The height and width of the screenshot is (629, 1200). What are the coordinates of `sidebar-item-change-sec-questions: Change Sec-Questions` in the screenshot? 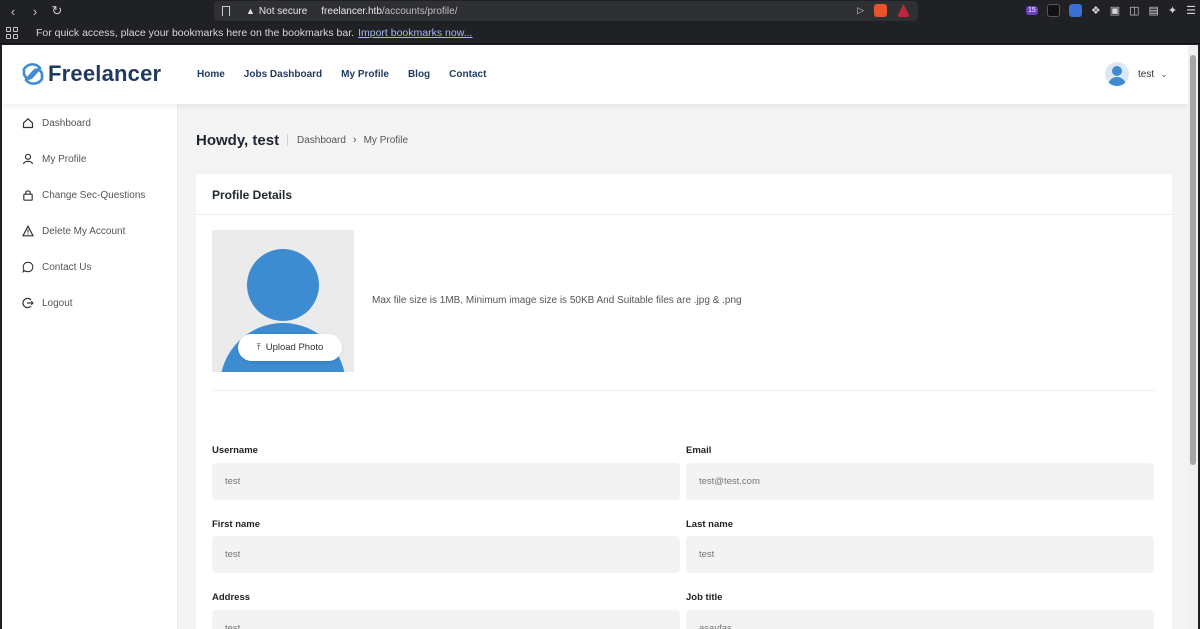 It's located at (83, 195).